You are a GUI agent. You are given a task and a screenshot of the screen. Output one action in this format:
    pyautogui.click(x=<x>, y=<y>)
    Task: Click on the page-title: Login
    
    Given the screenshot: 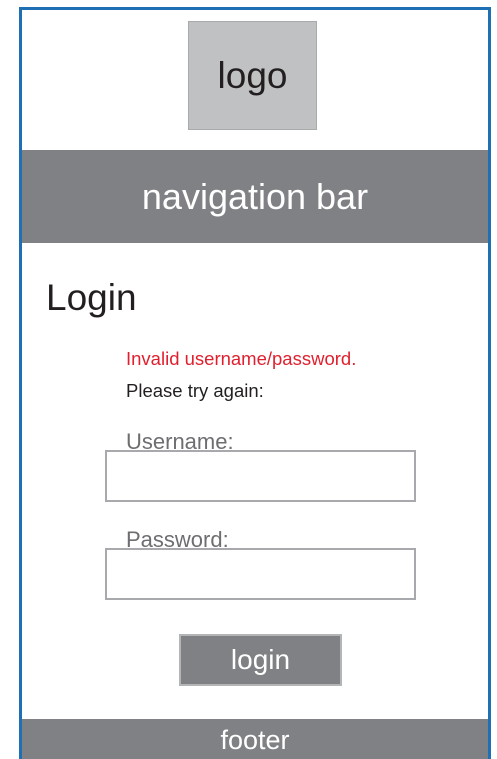 What is the action you would take?
    pyautogui.click(x=91, y=297)
    